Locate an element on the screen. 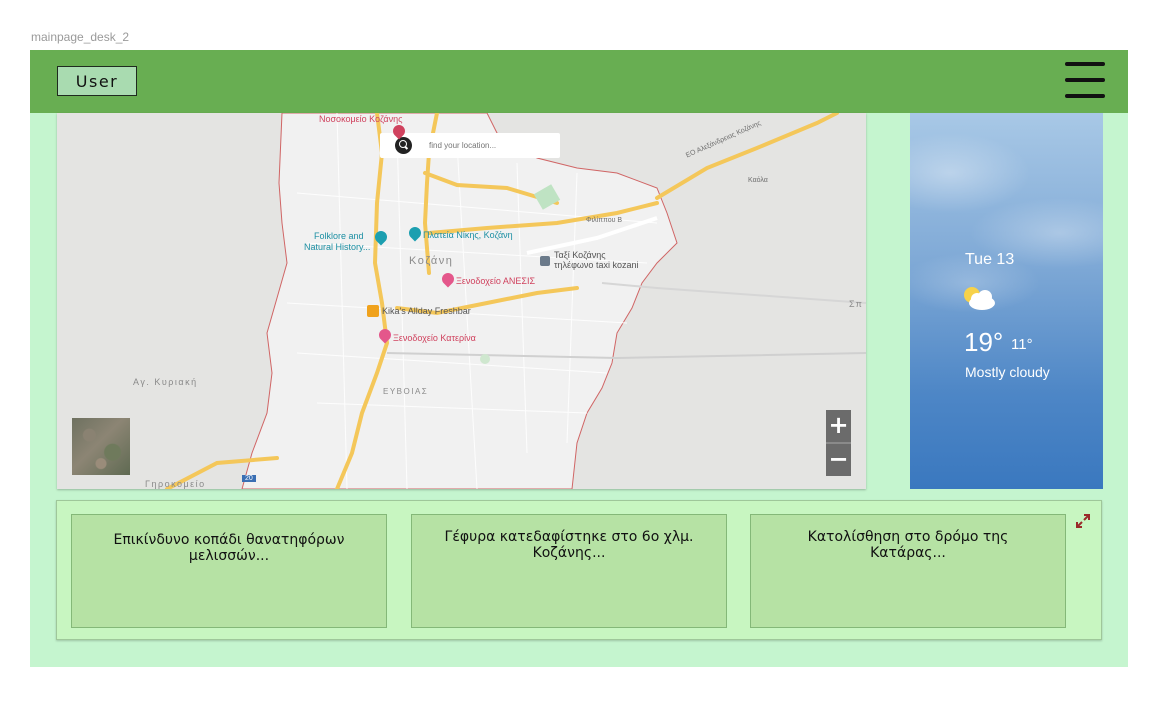  hamburger-menu-icon is located at coordinates (1085, 81).